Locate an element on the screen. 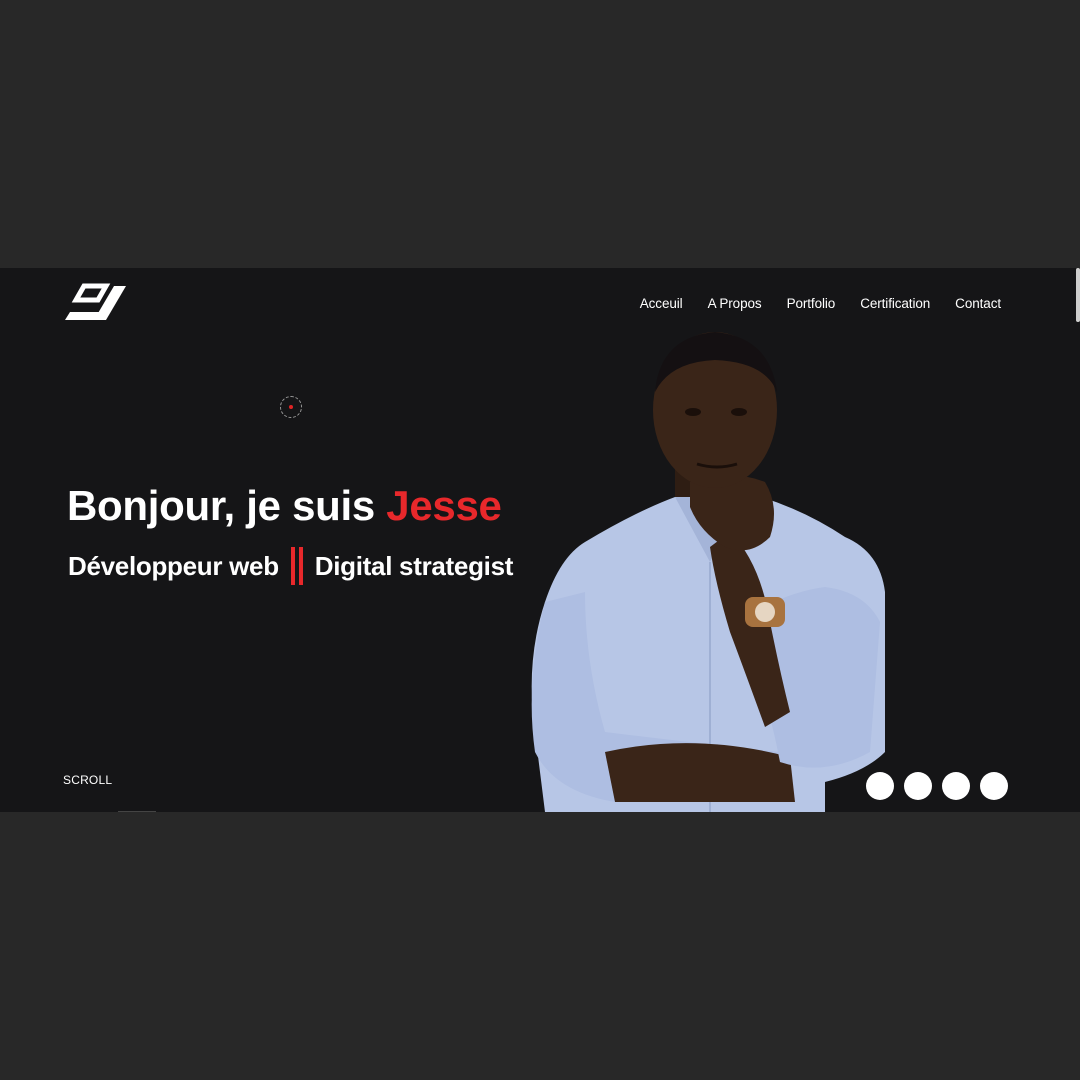 This screenshot has width=1080, height=1080. hero-roles: Développeur web Digital strategist is located at coordinates (290, 566).